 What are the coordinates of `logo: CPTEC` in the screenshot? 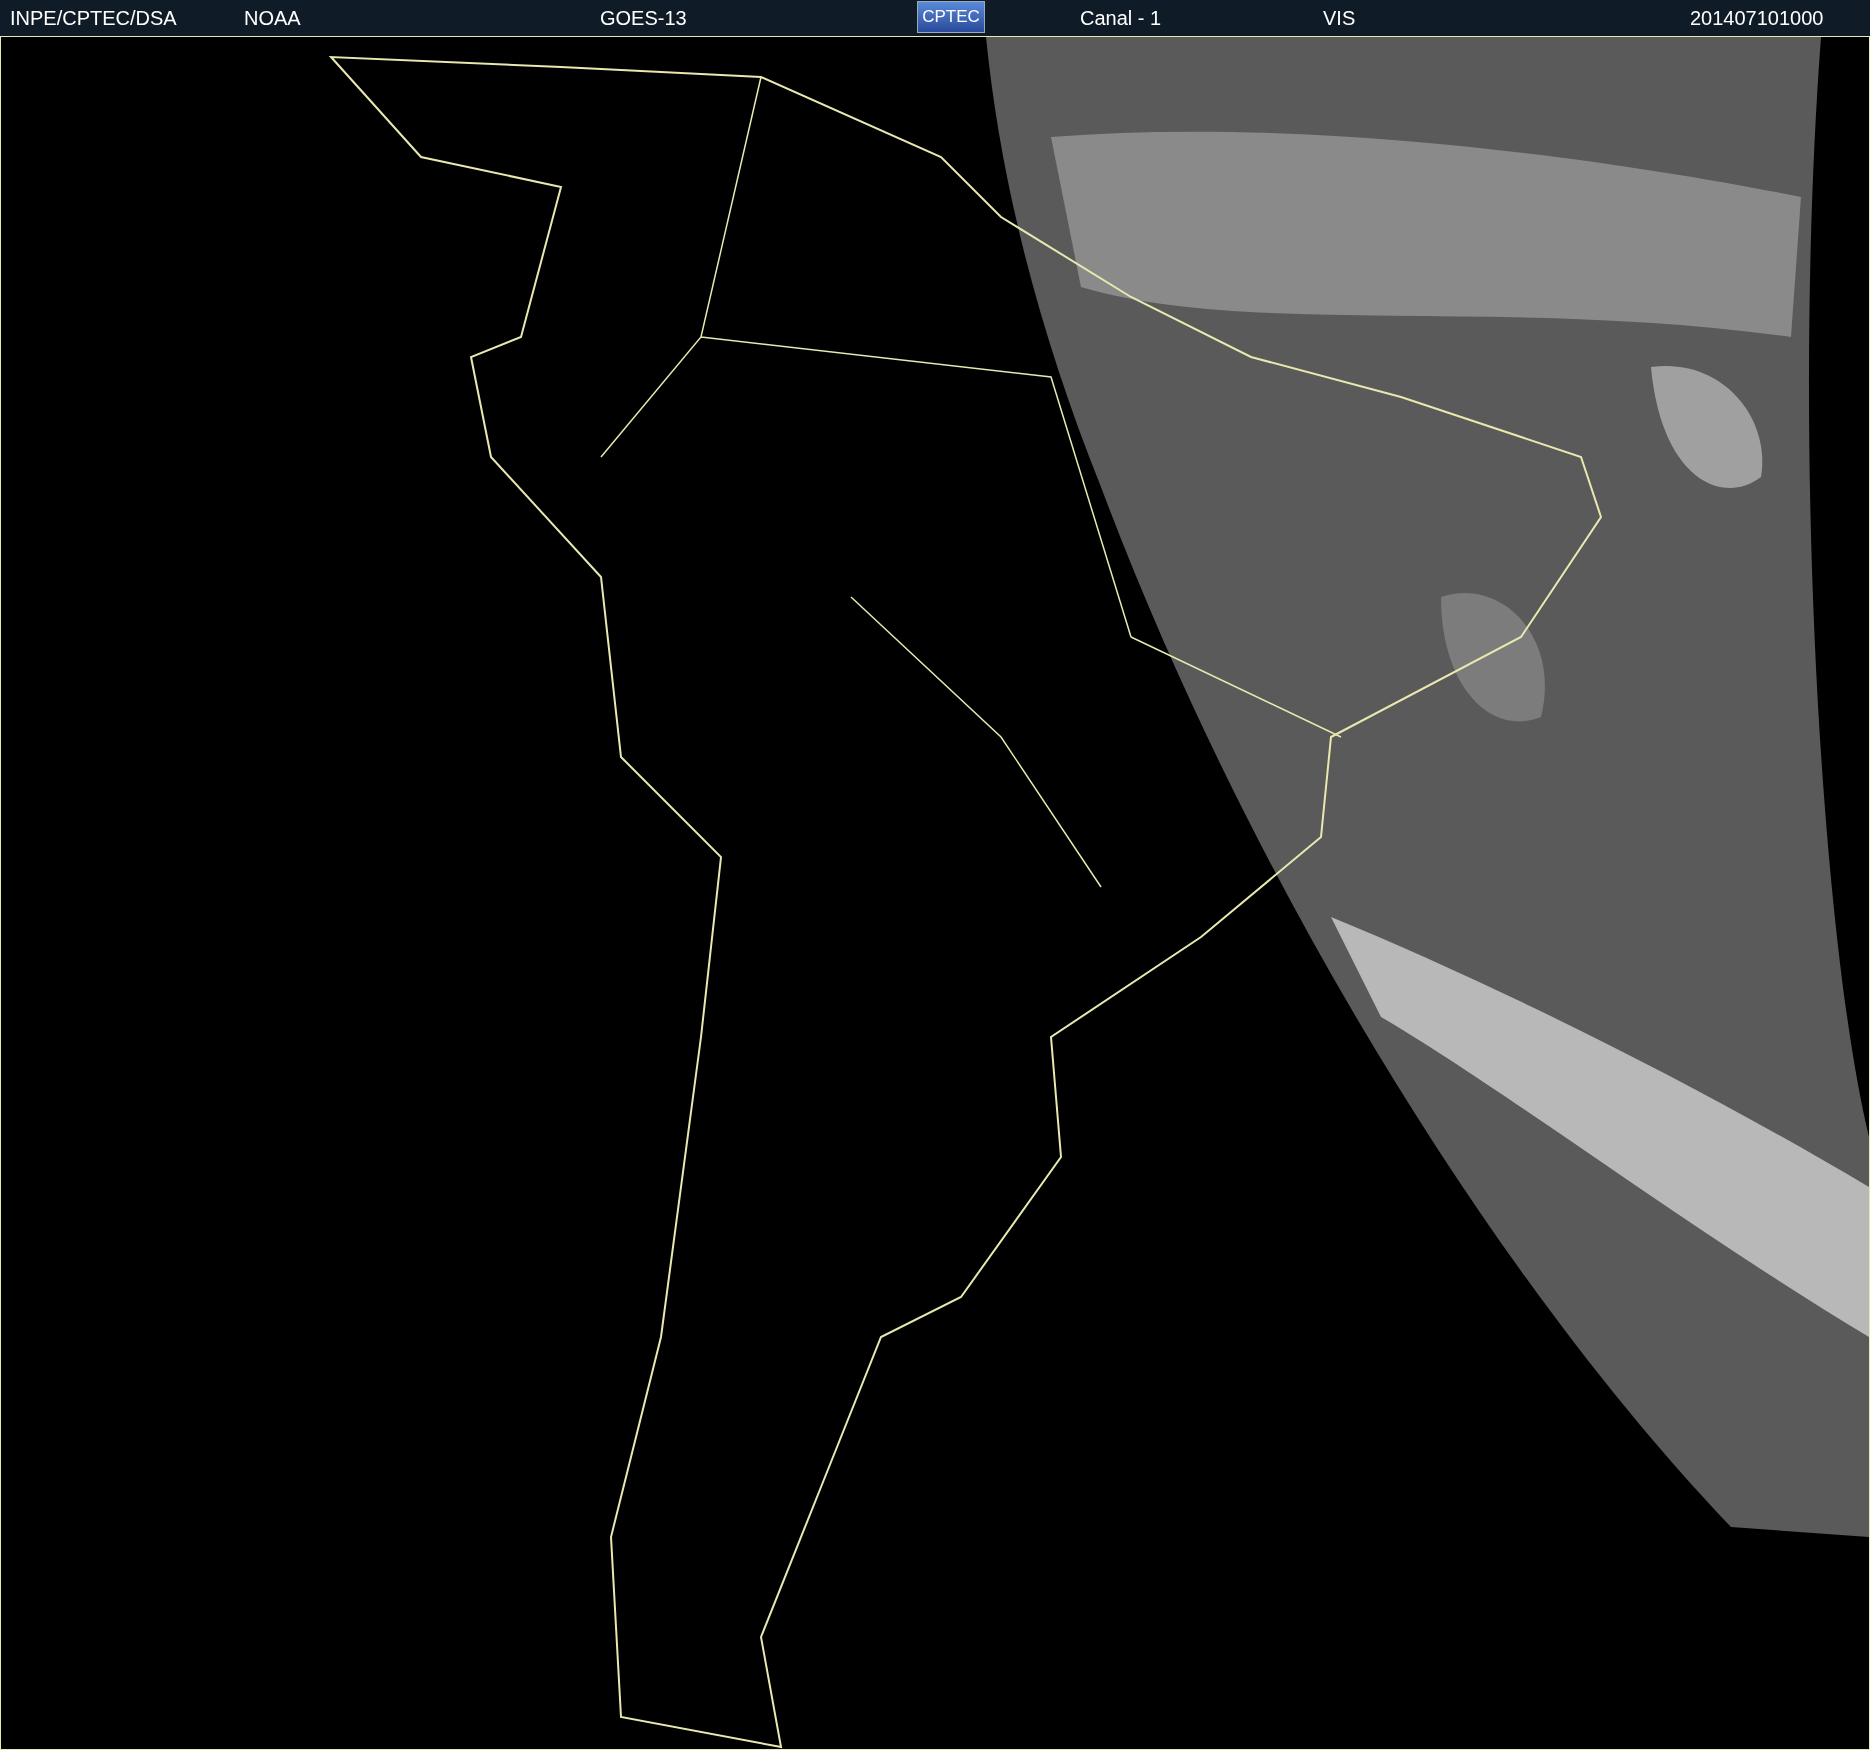 It's located at (951, 17).